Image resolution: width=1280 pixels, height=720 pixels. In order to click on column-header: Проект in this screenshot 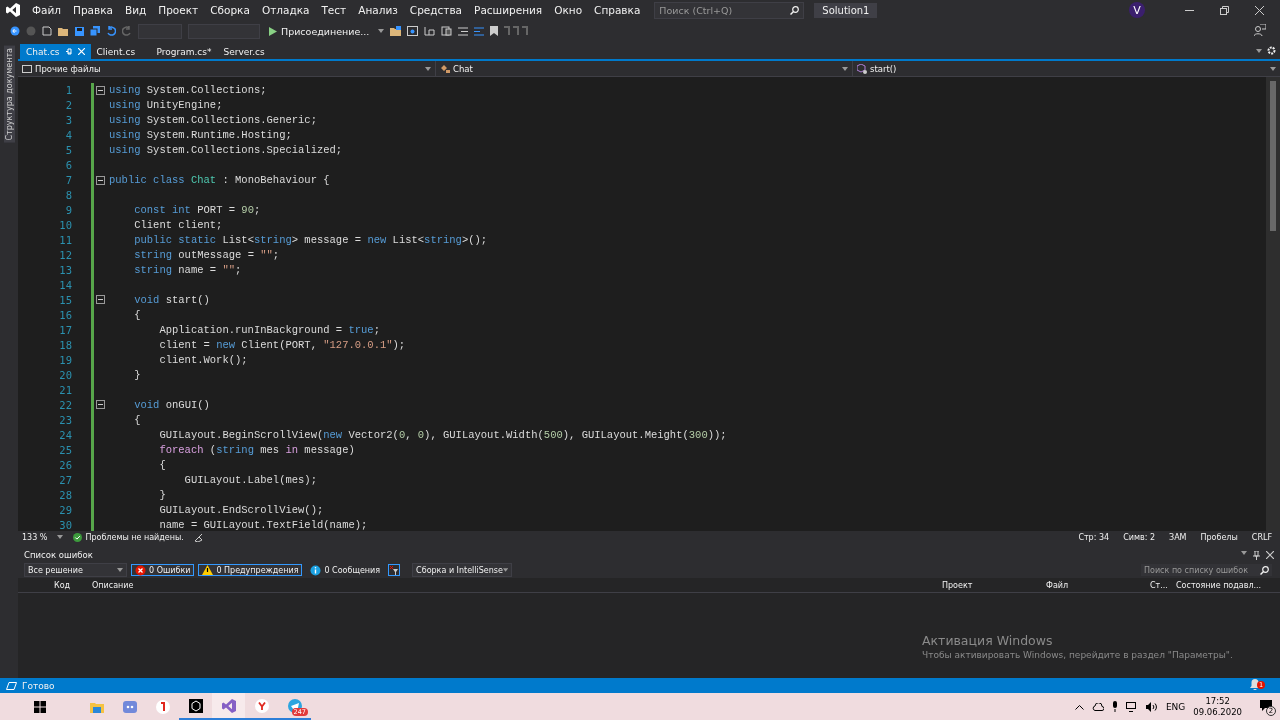, I will do `click(990, 585)`.